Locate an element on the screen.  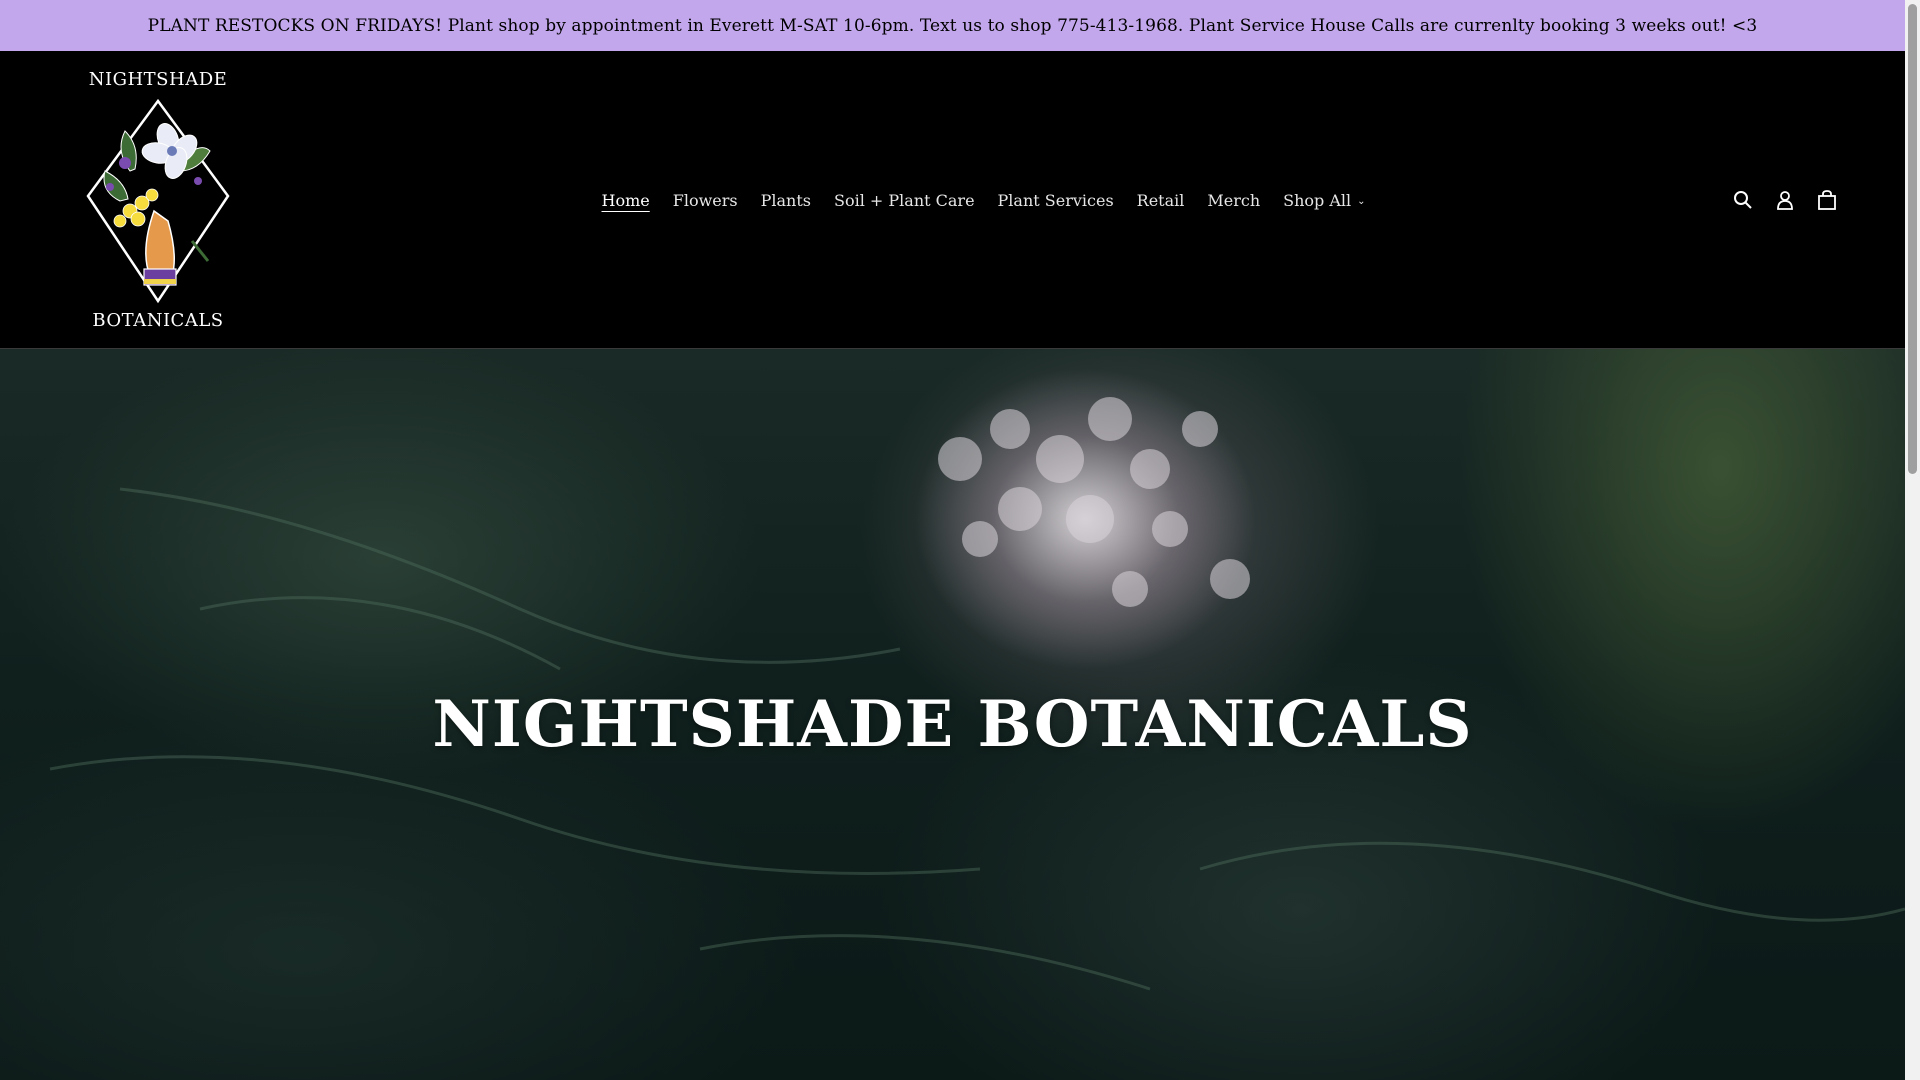
logo-illustration is located at coordinates (158, 201).